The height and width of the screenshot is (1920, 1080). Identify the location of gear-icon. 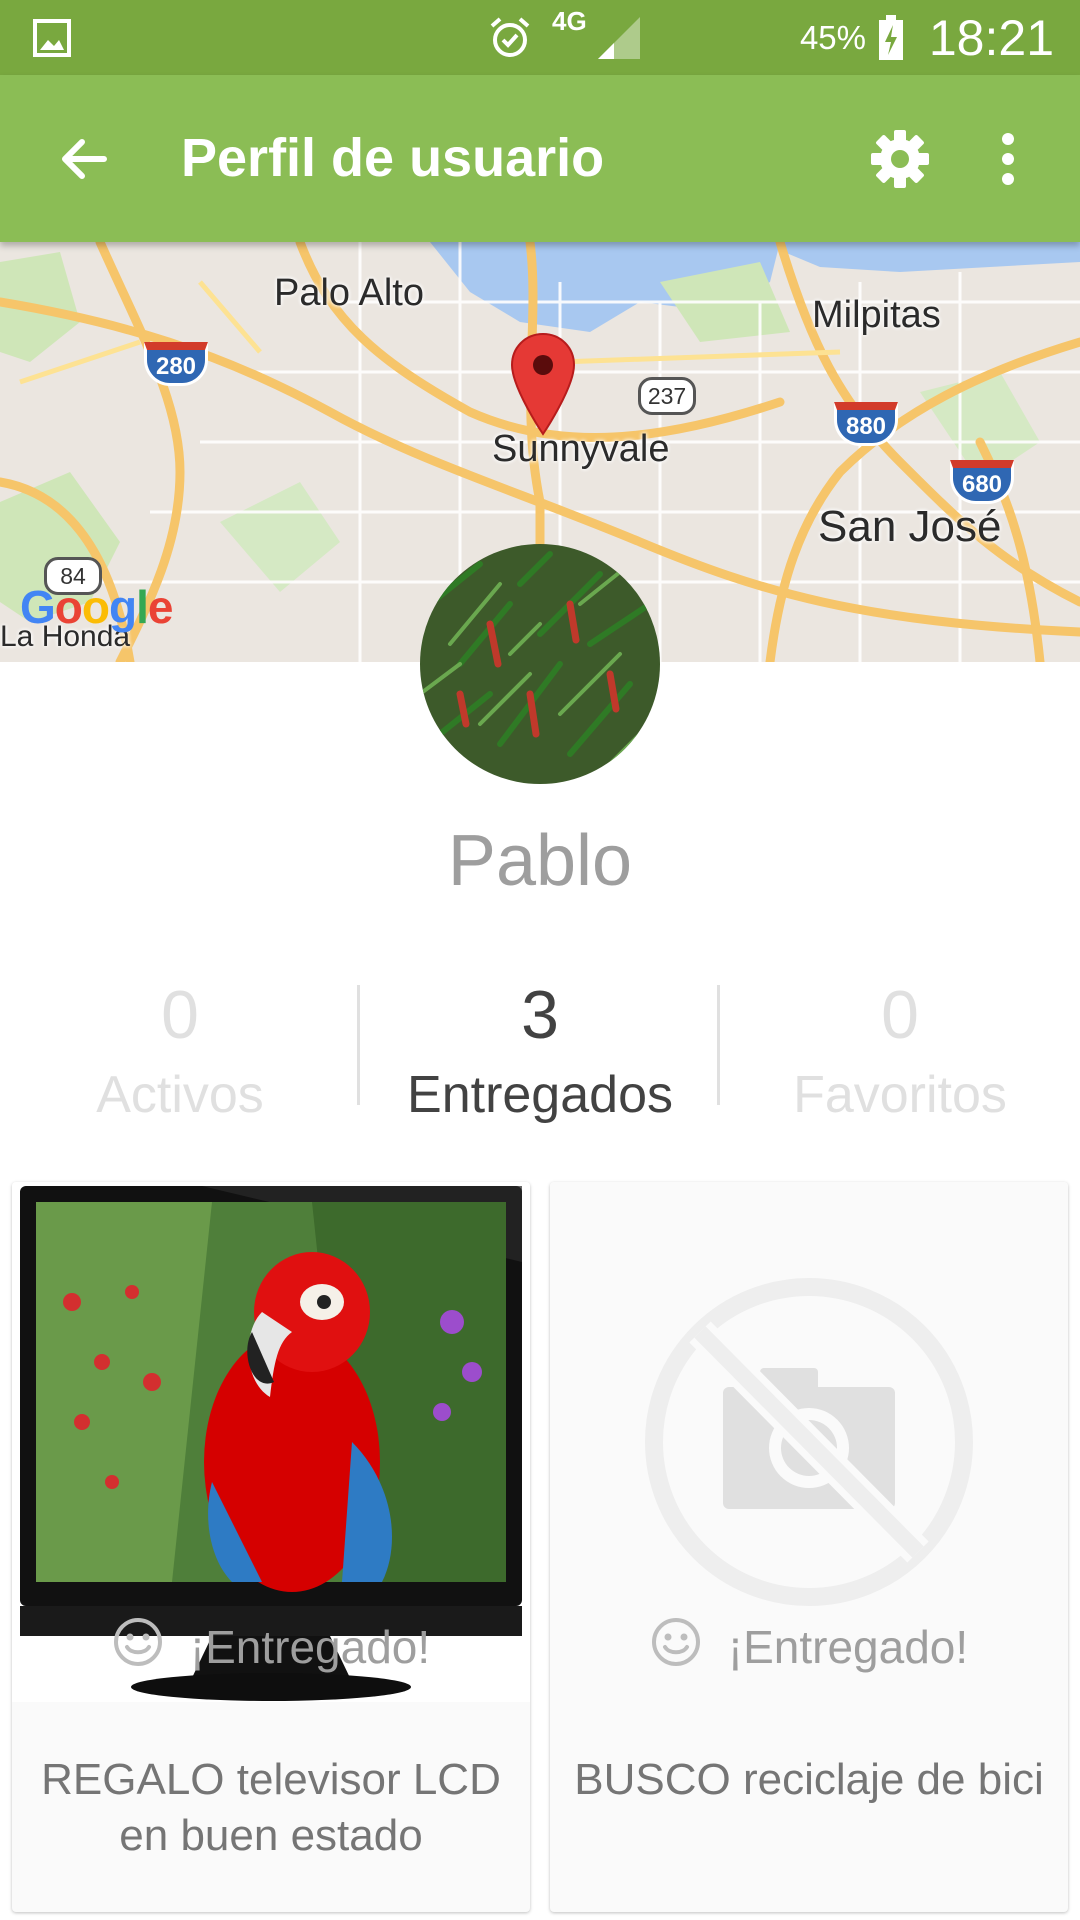
(900, 159).